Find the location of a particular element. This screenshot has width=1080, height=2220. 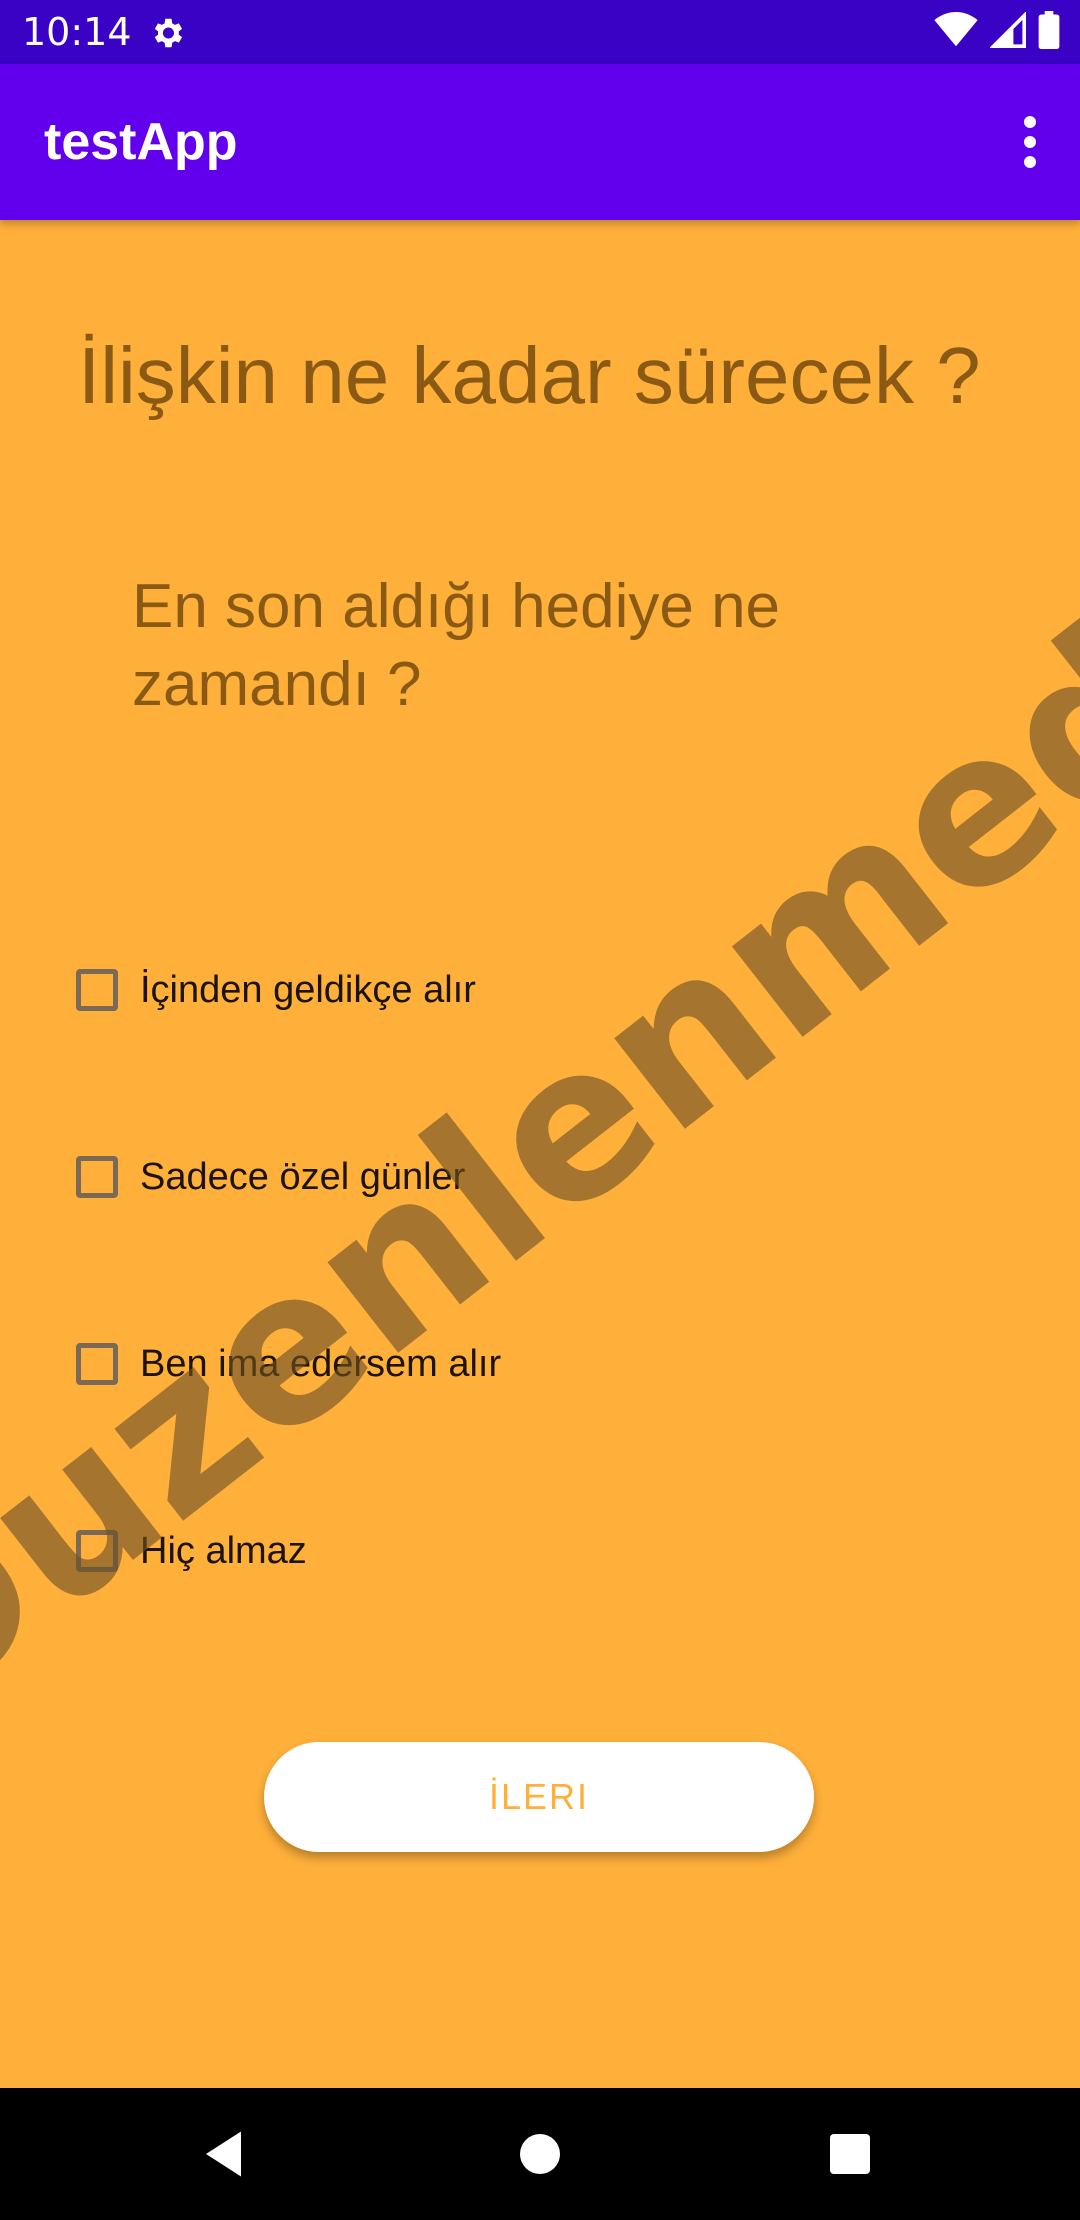

option-1: Sadece özel günler is located at coordinates (269, 1177).